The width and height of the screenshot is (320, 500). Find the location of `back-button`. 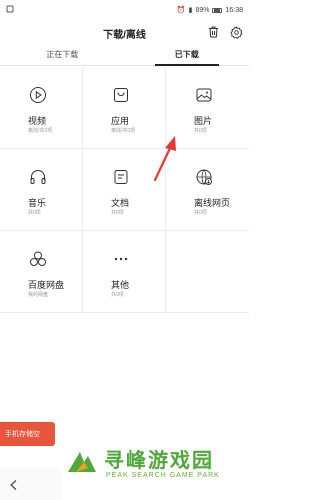

back-button is located at coordinates (14, 484).